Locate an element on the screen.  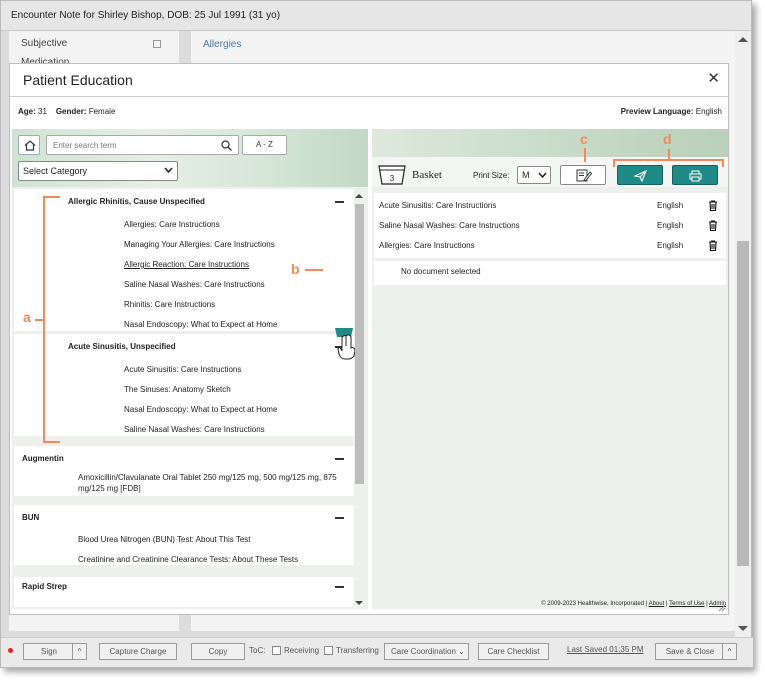
capture-charge-button: Capture Charge is located at coordinates (138, 651).